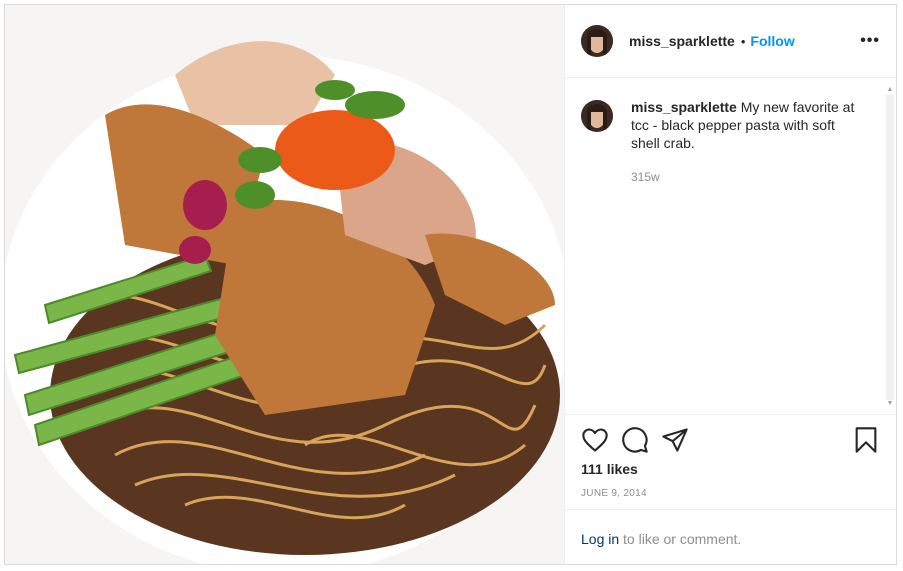  What do you see at coordinates (730, 440) in the screenshot?
I see `action-icons` at bounding box center [730, 440].